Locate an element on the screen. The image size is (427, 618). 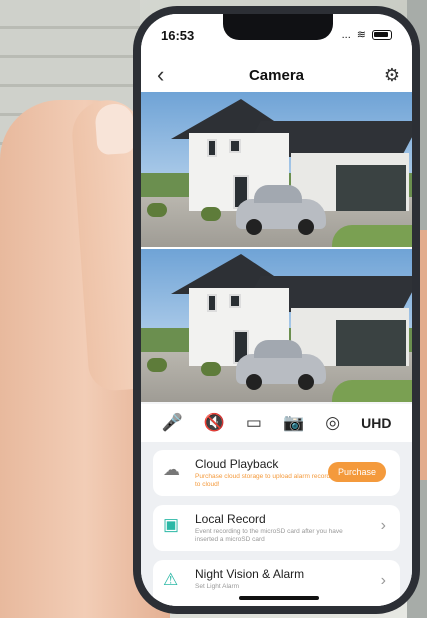
card-title: Night Vision & Alarm is located at coordinates (250, 574).